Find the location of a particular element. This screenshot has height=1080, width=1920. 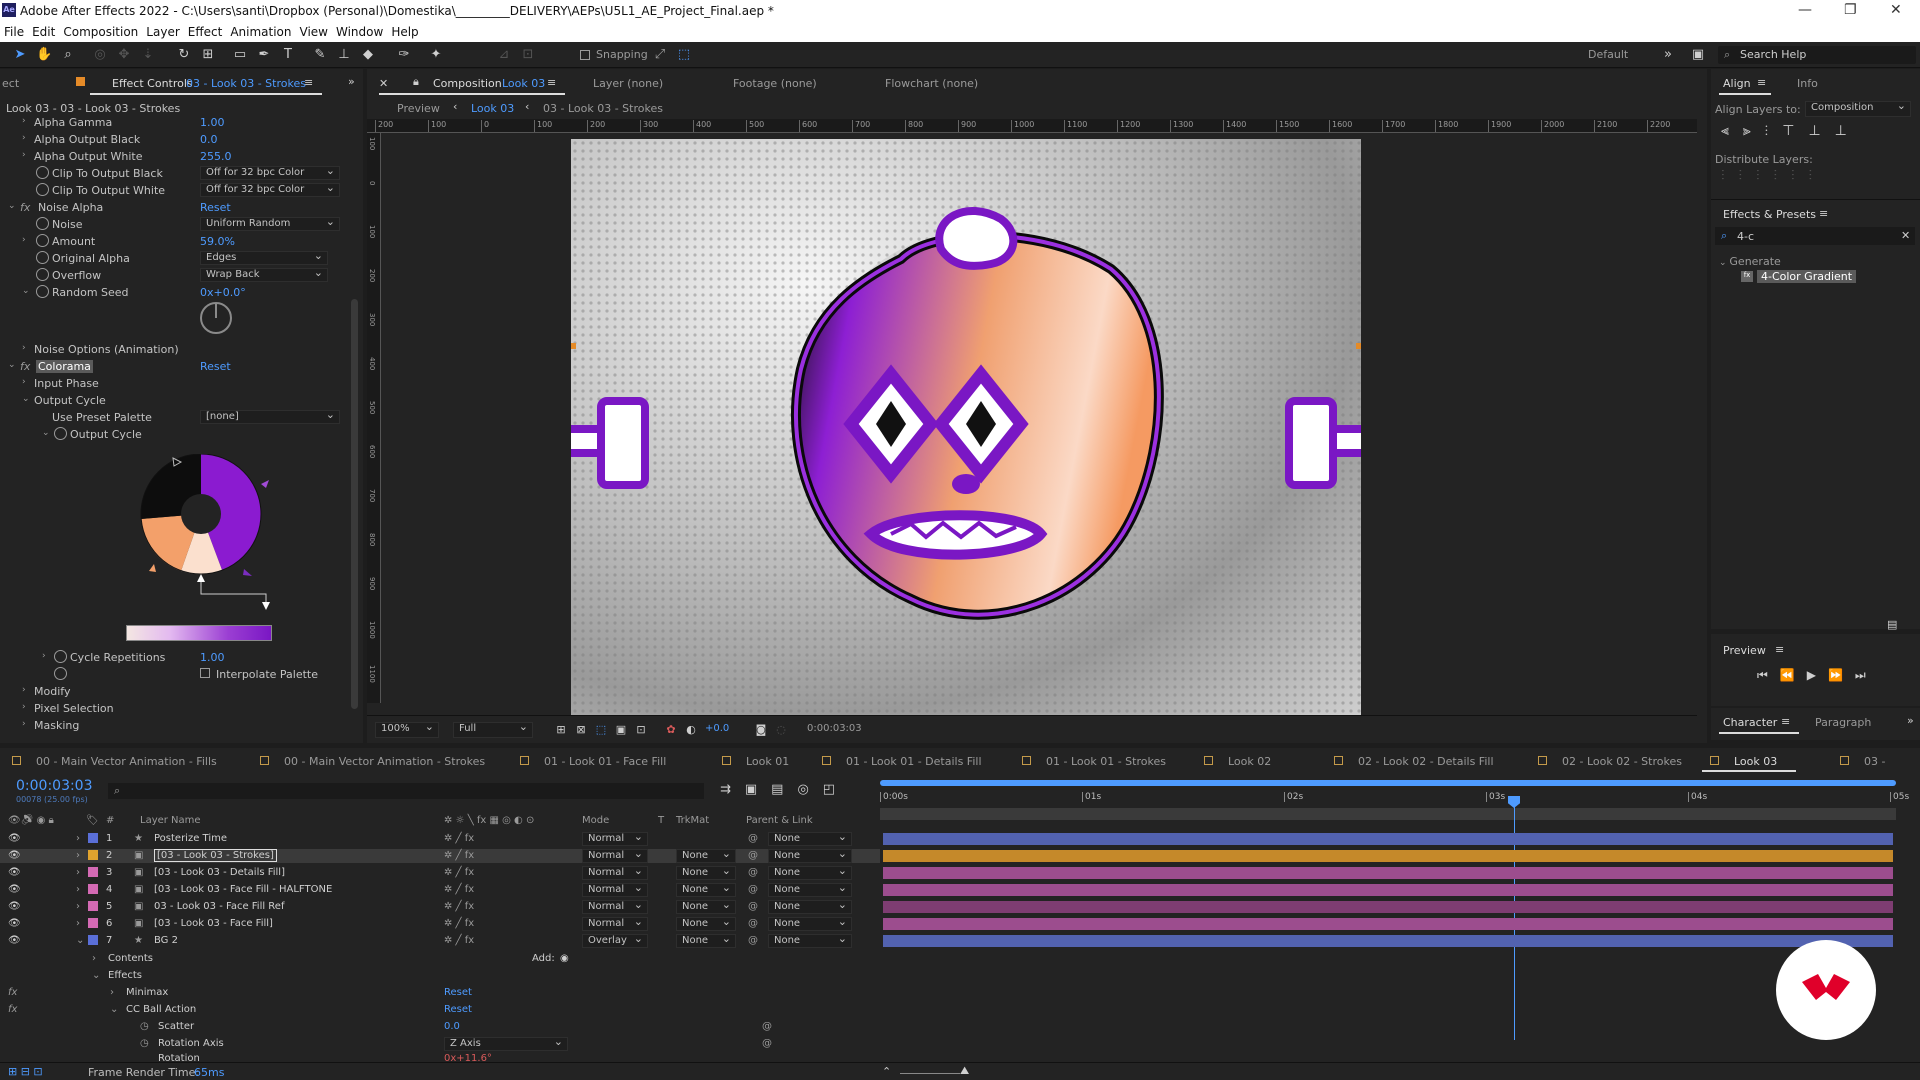

prop-noise-options: › Noise Options (Animation) is located at coordinates (175, 349).